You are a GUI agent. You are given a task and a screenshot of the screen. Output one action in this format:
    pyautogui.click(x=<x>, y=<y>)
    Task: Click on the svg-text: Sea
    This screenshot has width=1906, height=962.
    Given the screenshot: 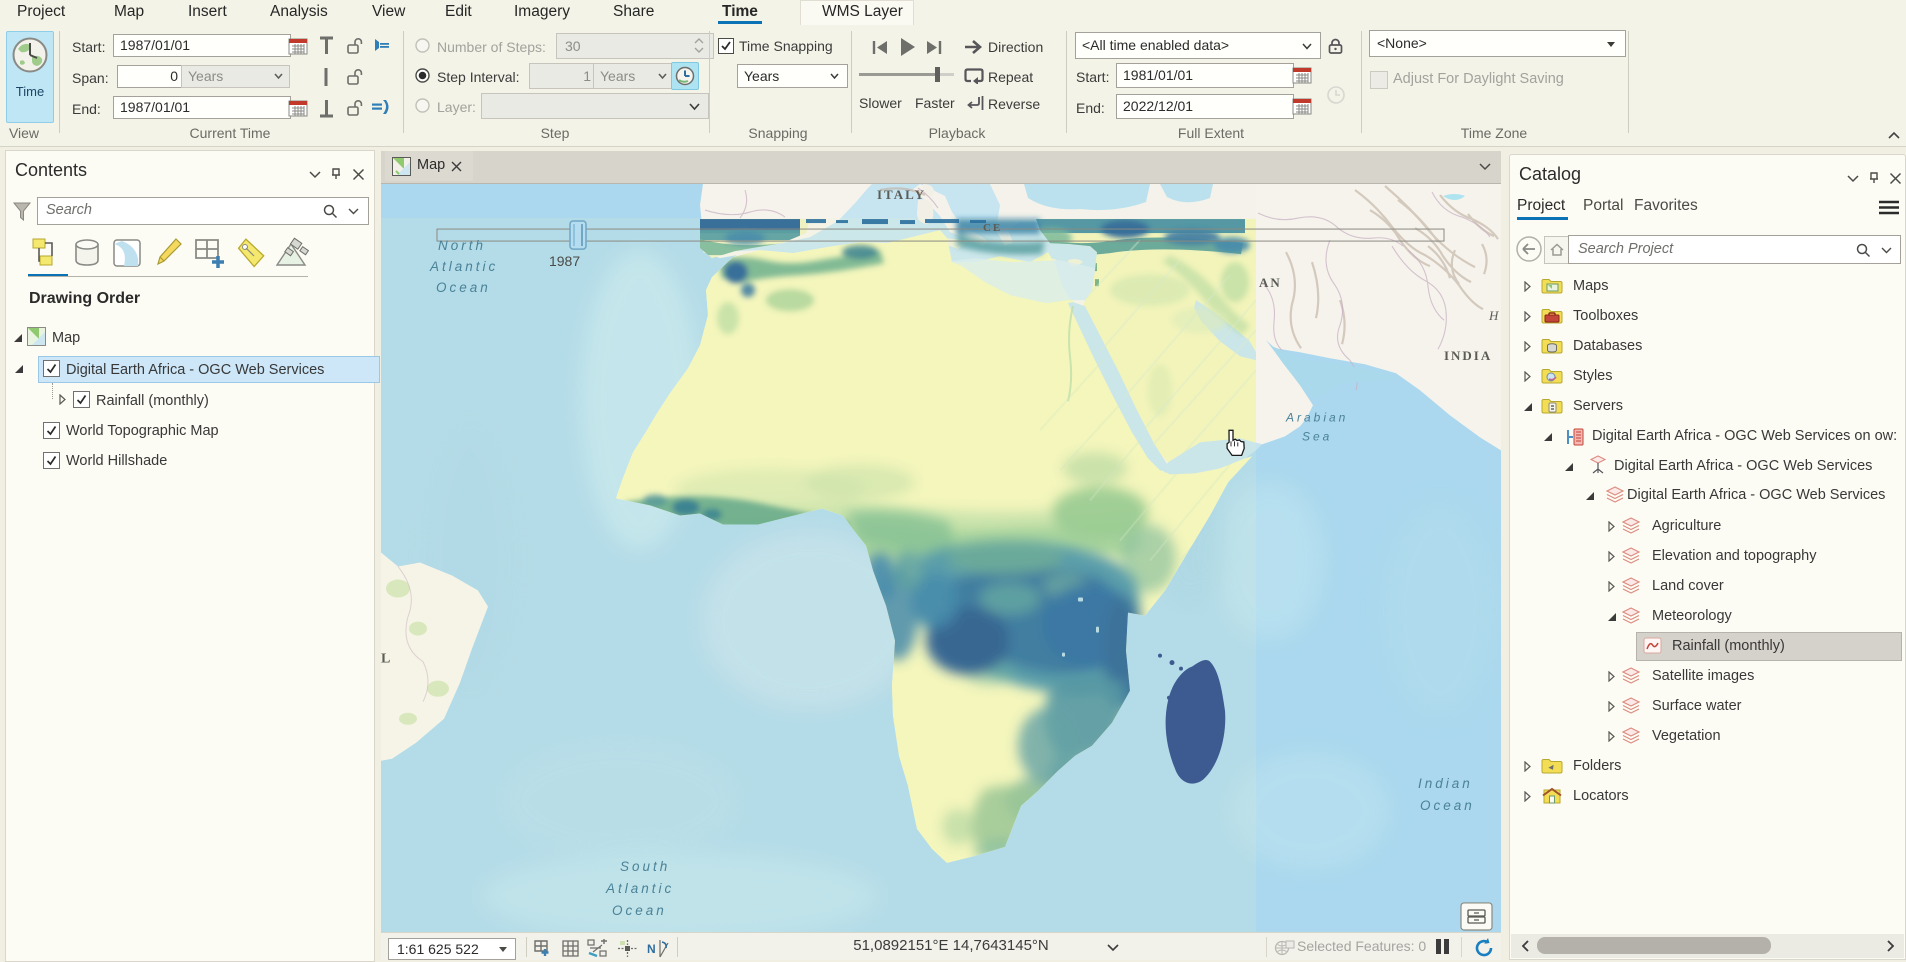 What is the action you would take?
    pyautogui.click(x=1317, y=436)
    